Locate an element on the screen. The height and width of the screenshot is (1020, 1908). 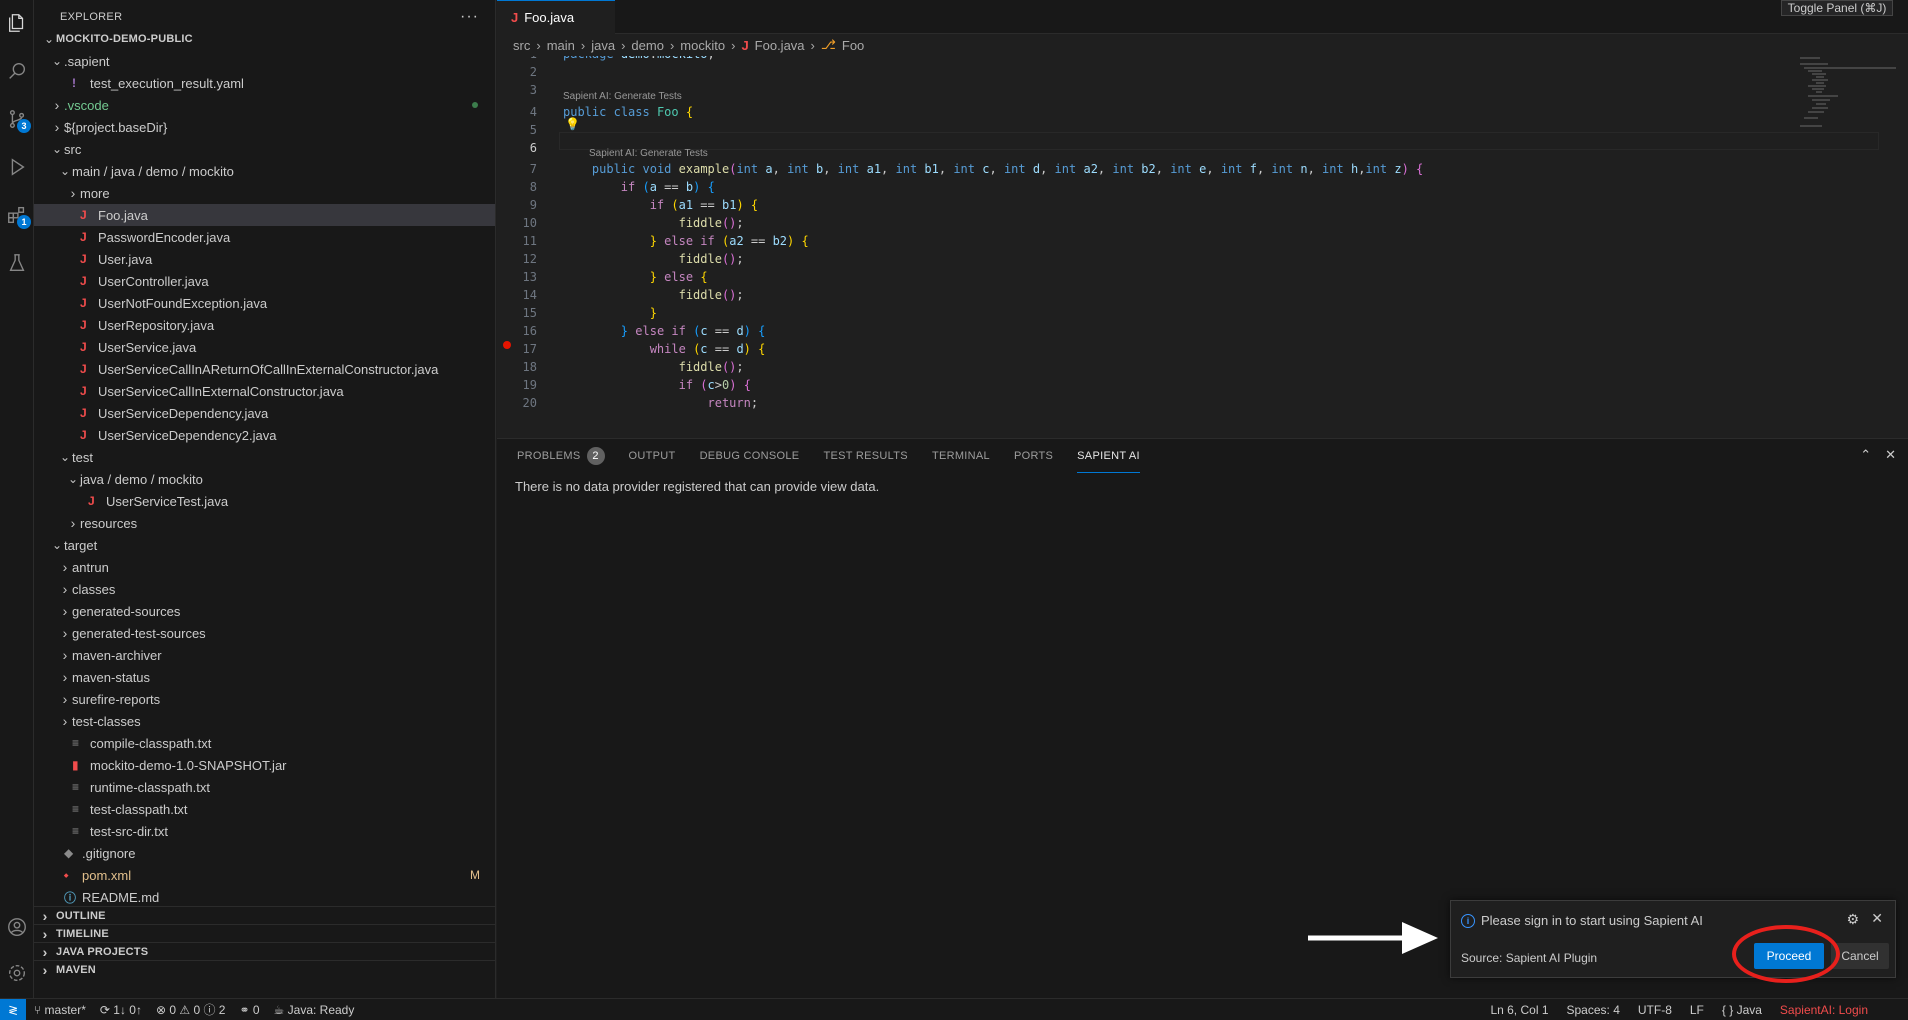
file-item: ! test_execution_result.yaml is located at coordinates (264, 83).